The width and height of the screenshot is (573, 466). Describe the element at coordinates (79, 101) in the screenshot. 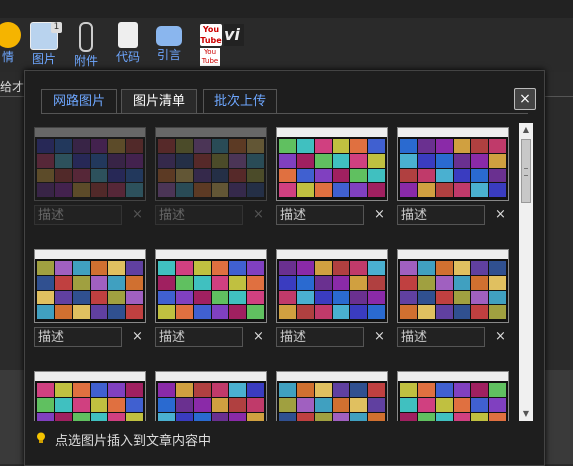

I see `tab-web-images: 网路图片` at that location.